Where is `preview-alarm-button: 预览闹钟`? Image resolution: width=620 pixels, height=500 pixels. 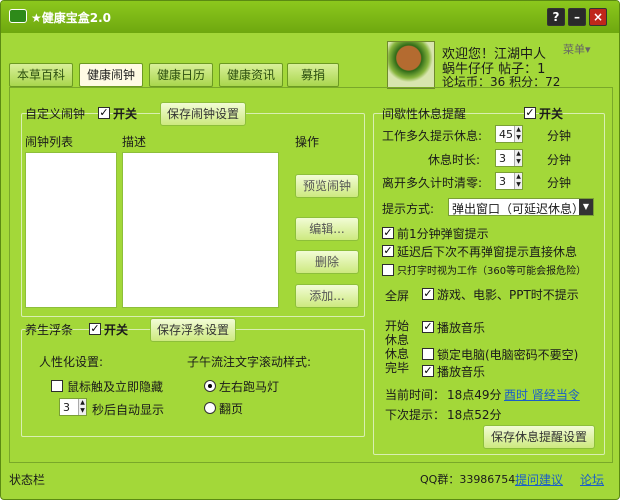 preview-alarm-button: 预览闹钟 is located at coordinates (327, 186).